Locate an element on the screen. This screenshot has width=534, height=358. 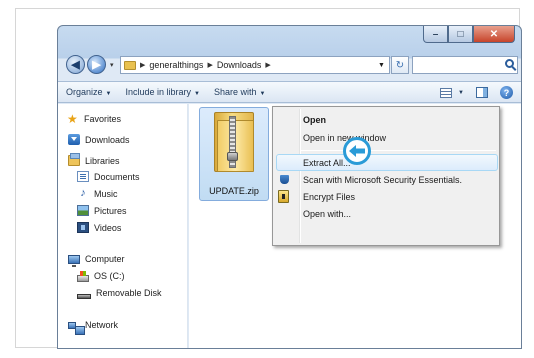
caption-buttons: – □ ✕ is located at coordinates (469, 35).